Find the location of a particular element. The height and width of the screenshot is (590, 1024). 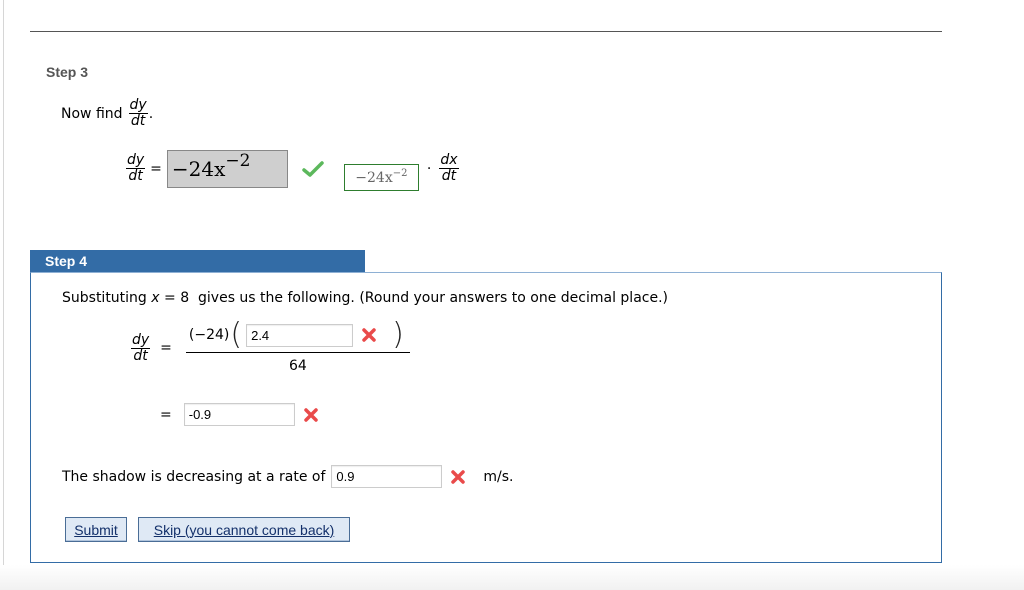

step3-prompt: Now find dy dt . is located at coordinates (107, 113).